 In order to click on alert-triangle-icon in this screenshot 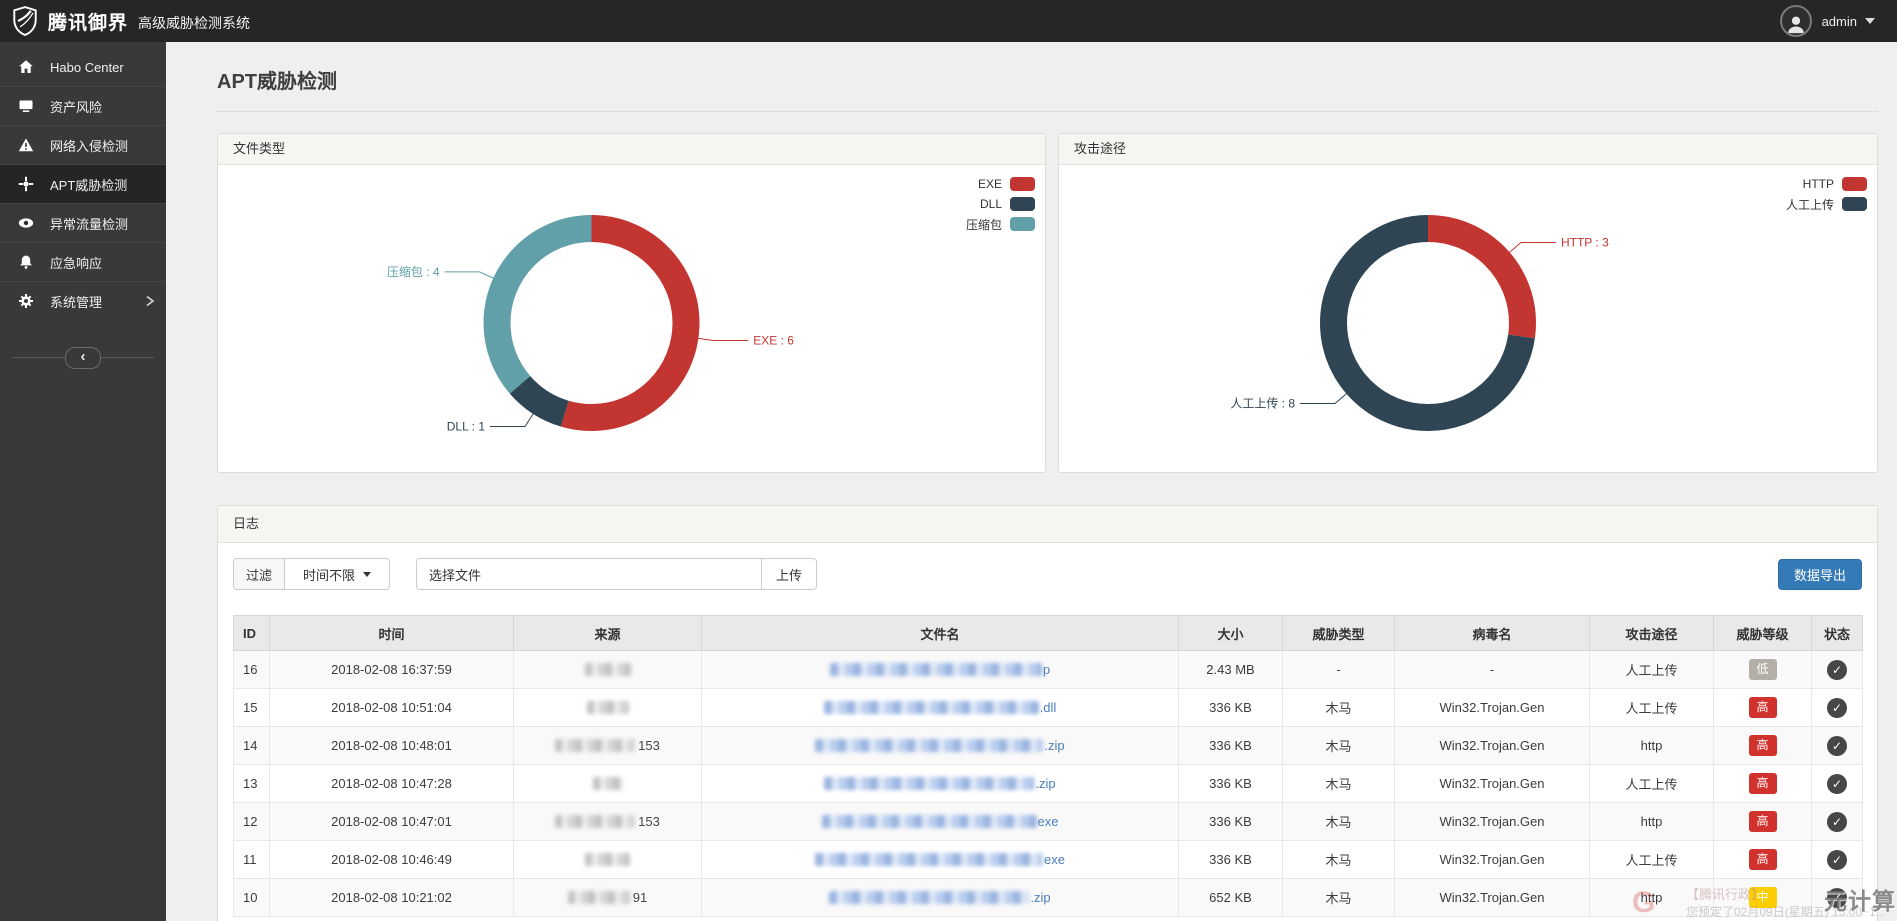, I will do `click(26, 145)`.